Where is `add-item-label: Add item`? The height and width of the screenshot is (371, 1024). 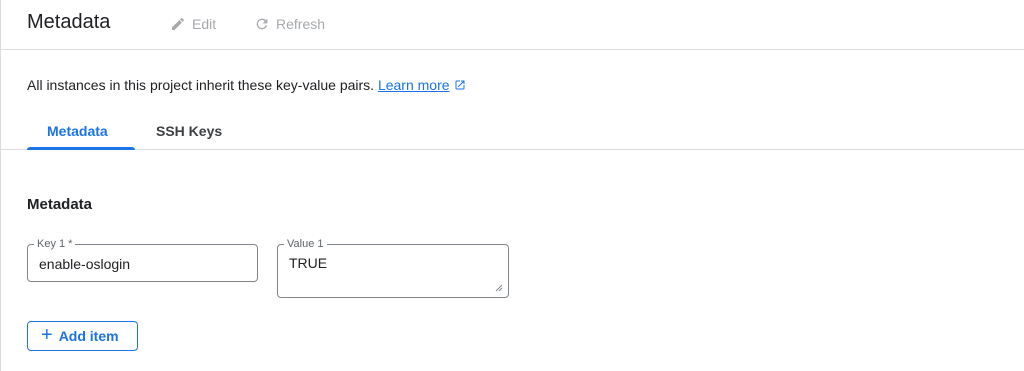 add-item-label: Add item is located at coordinates (88, 336).